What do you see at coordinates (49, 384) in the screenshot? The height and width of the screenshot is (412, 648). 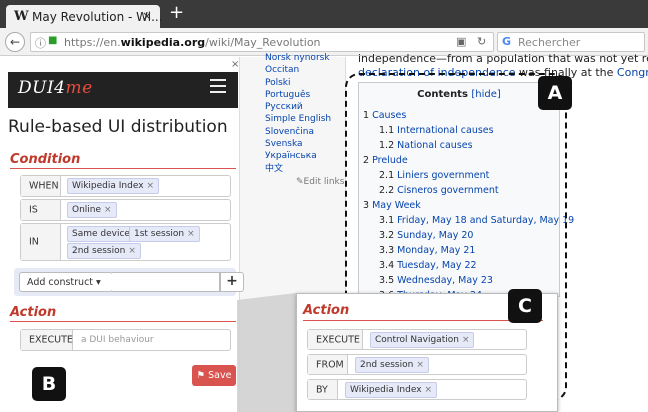 I see `badge-b: B` at bounding box center [49, 384].